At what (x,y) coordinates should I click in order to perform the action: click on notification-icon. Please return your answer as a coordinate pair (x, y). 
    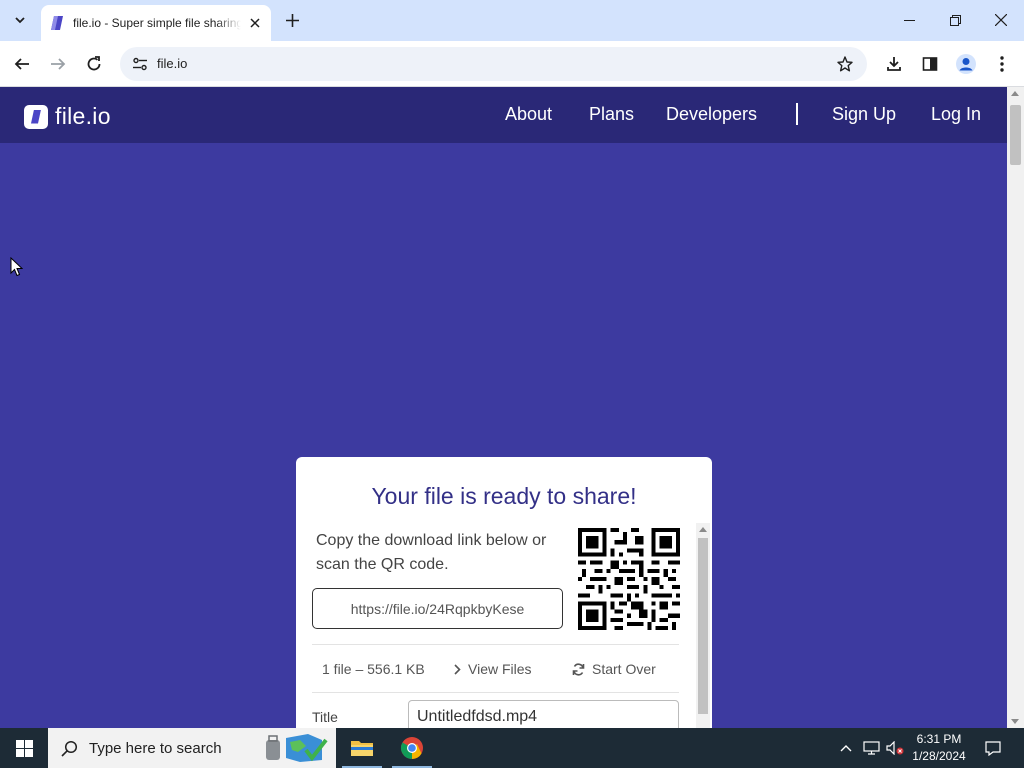
    Looking at the image, I should click on (993, 748).